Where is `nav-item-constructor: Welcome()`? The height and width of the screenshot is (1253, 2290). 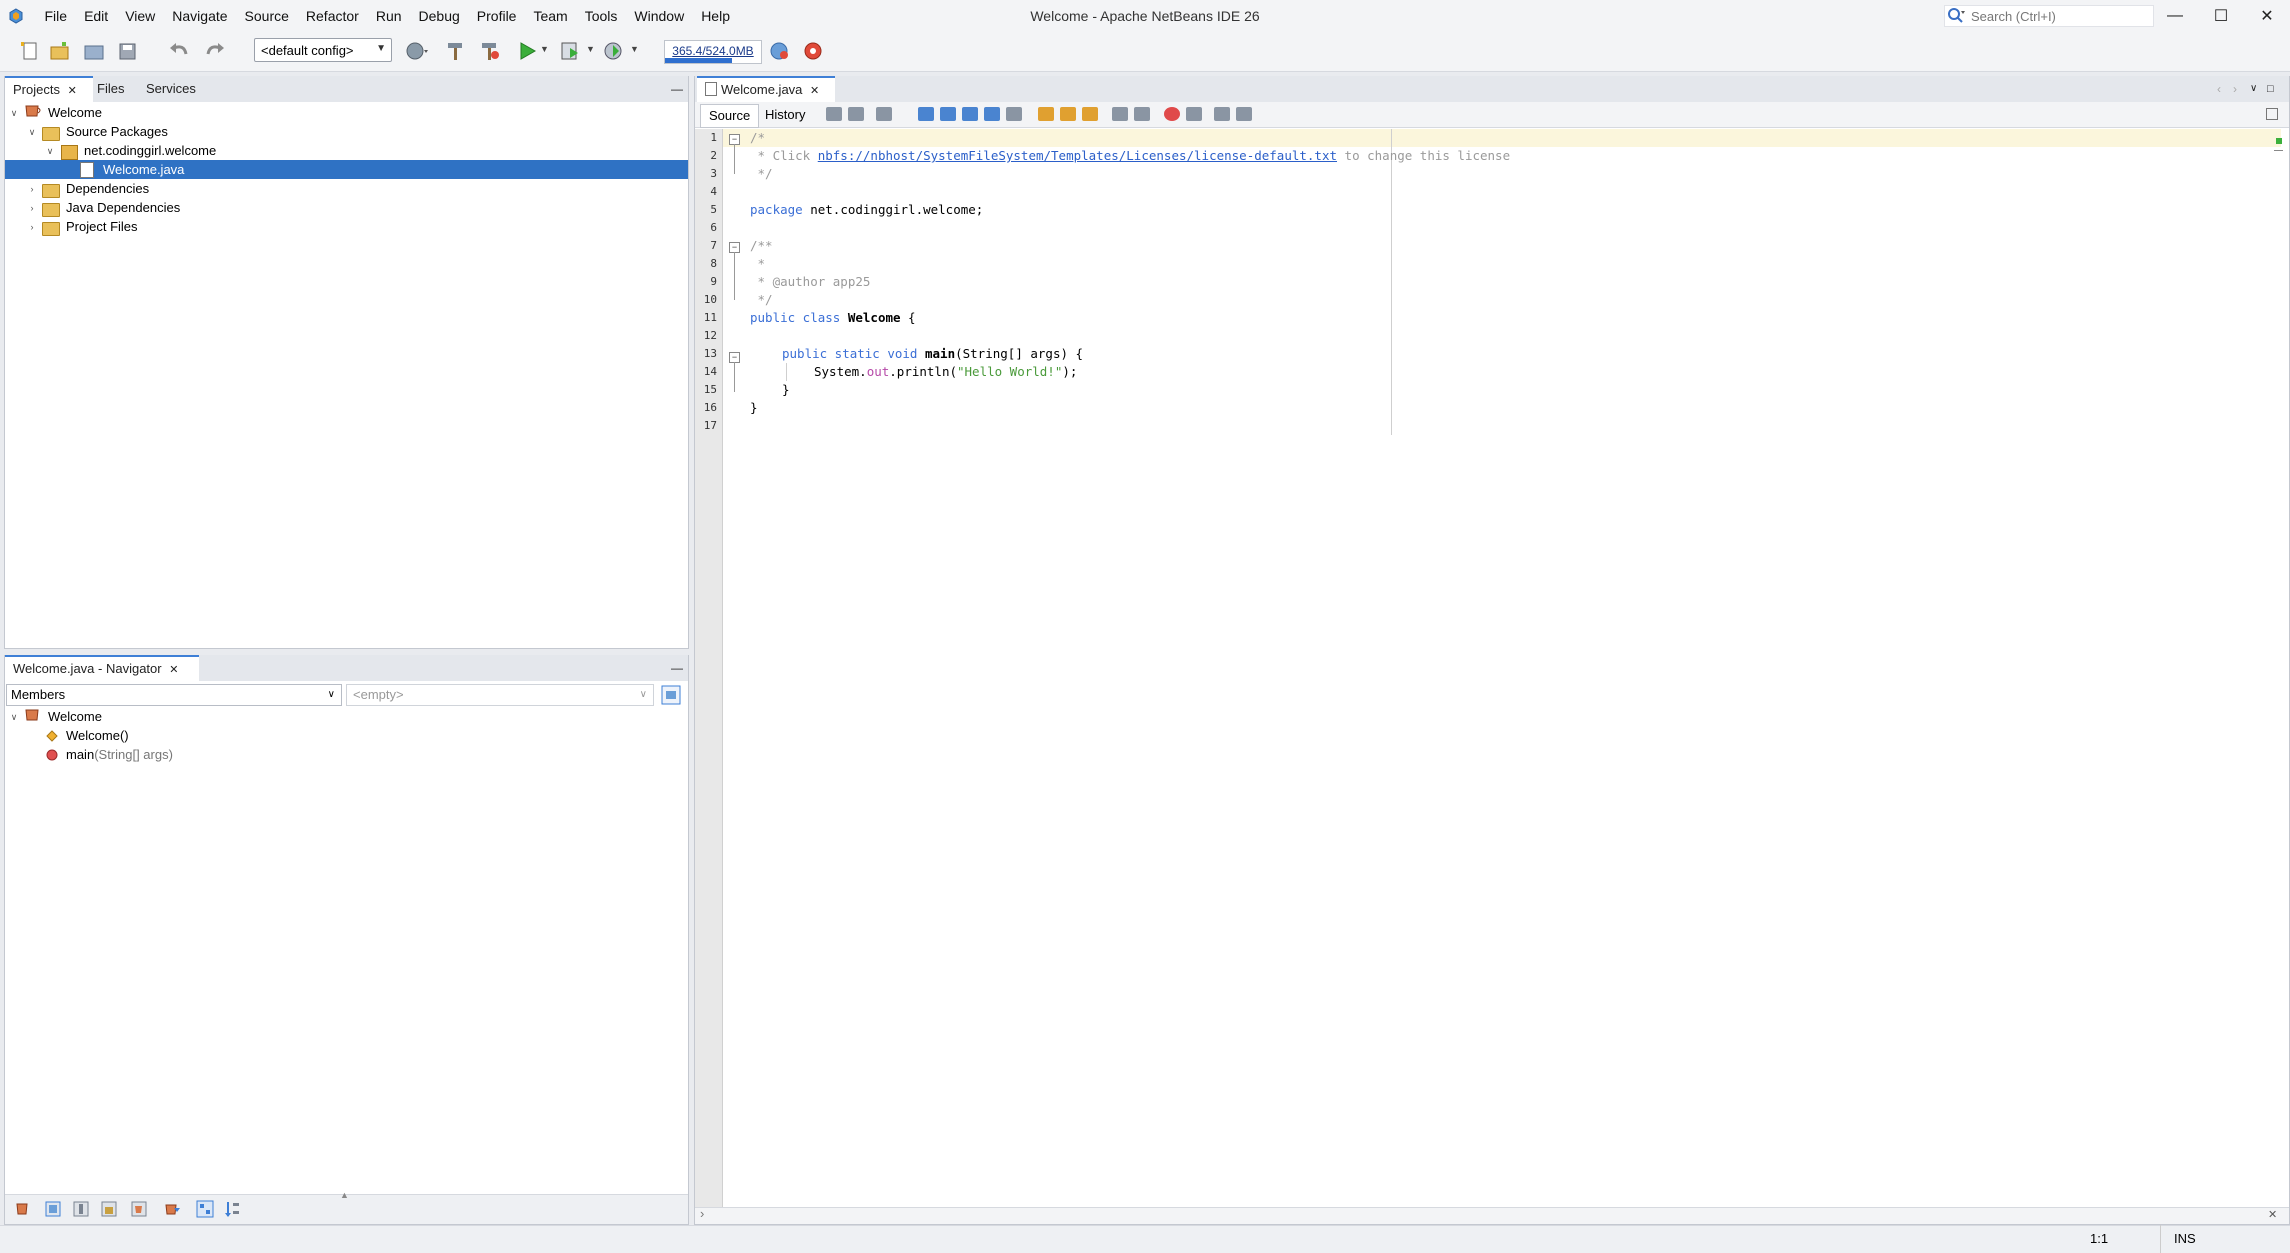
nav-item-constructor: Welcome() is located at coordinates (97, 735).